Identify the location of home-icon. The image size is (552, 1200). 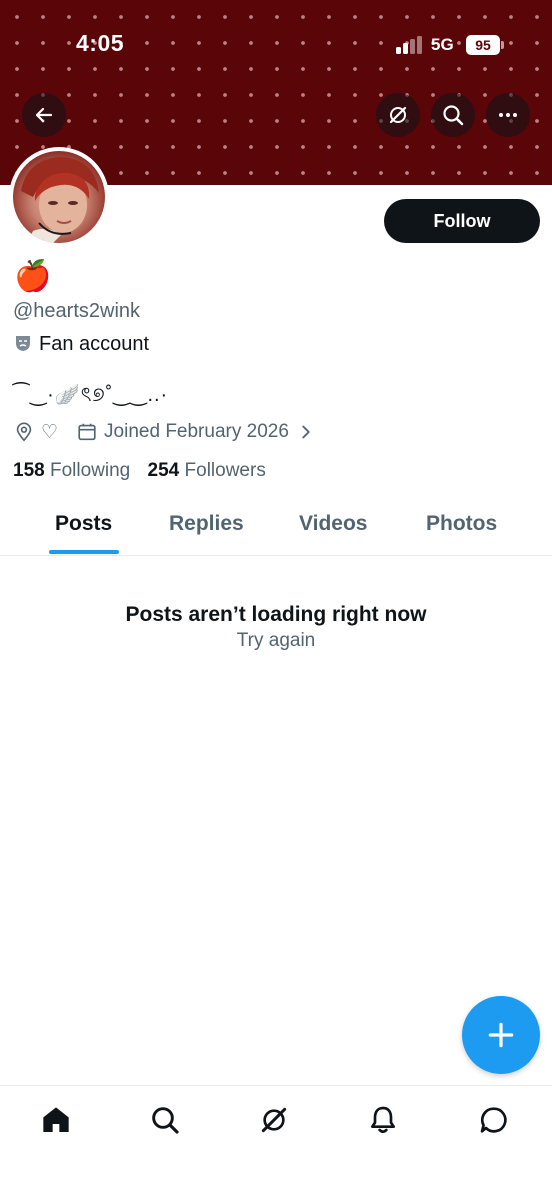
(56, 1119).